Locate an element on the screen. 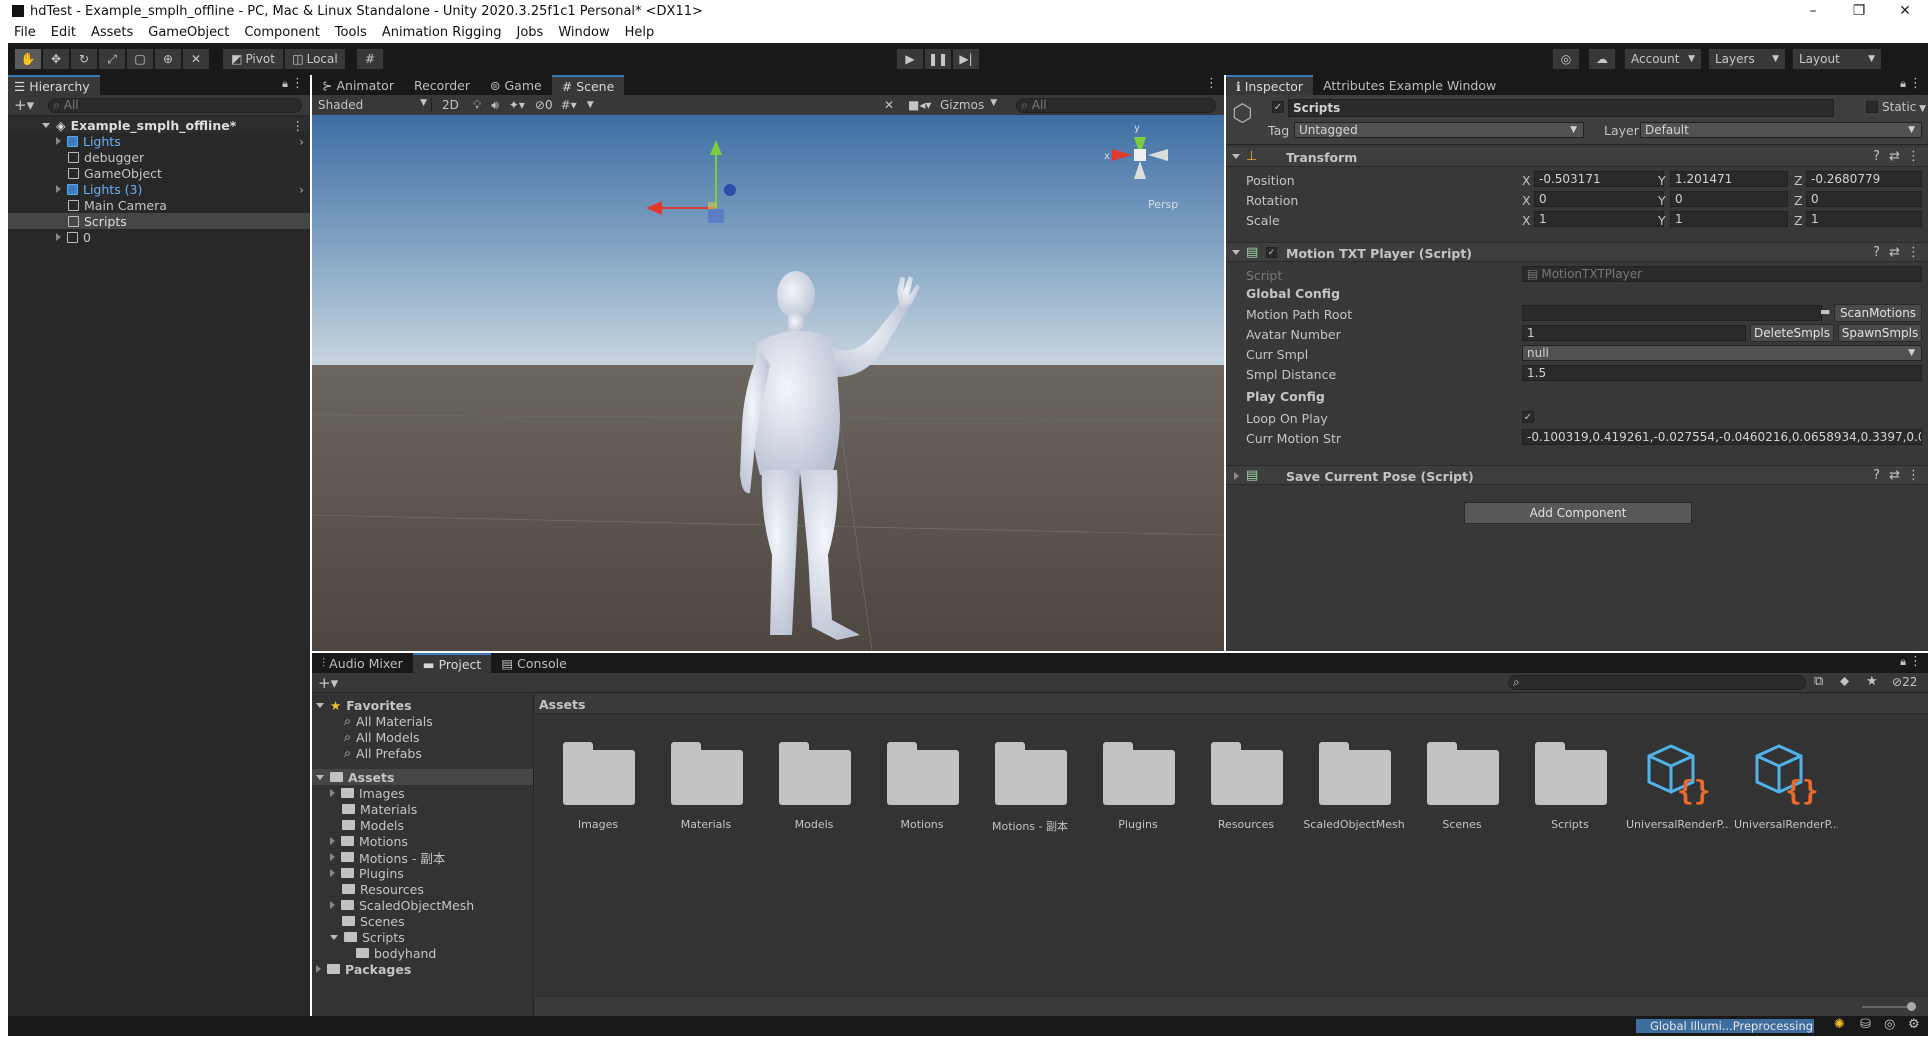  menu-help: Help is located at coordinates (640, 32).